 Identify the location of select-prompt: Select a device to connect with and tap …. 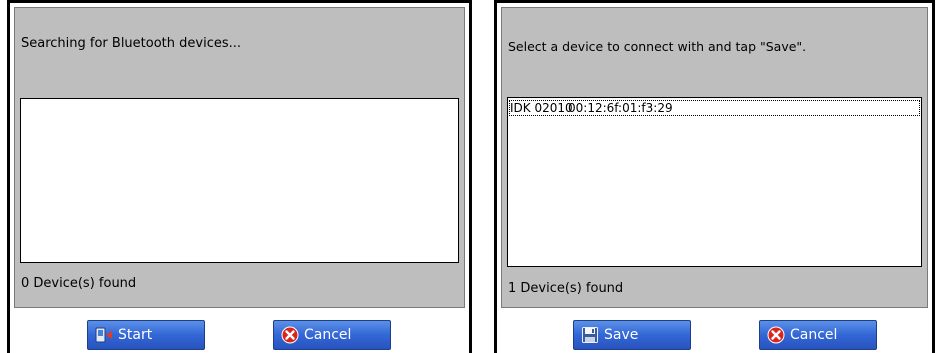
(657, 46).